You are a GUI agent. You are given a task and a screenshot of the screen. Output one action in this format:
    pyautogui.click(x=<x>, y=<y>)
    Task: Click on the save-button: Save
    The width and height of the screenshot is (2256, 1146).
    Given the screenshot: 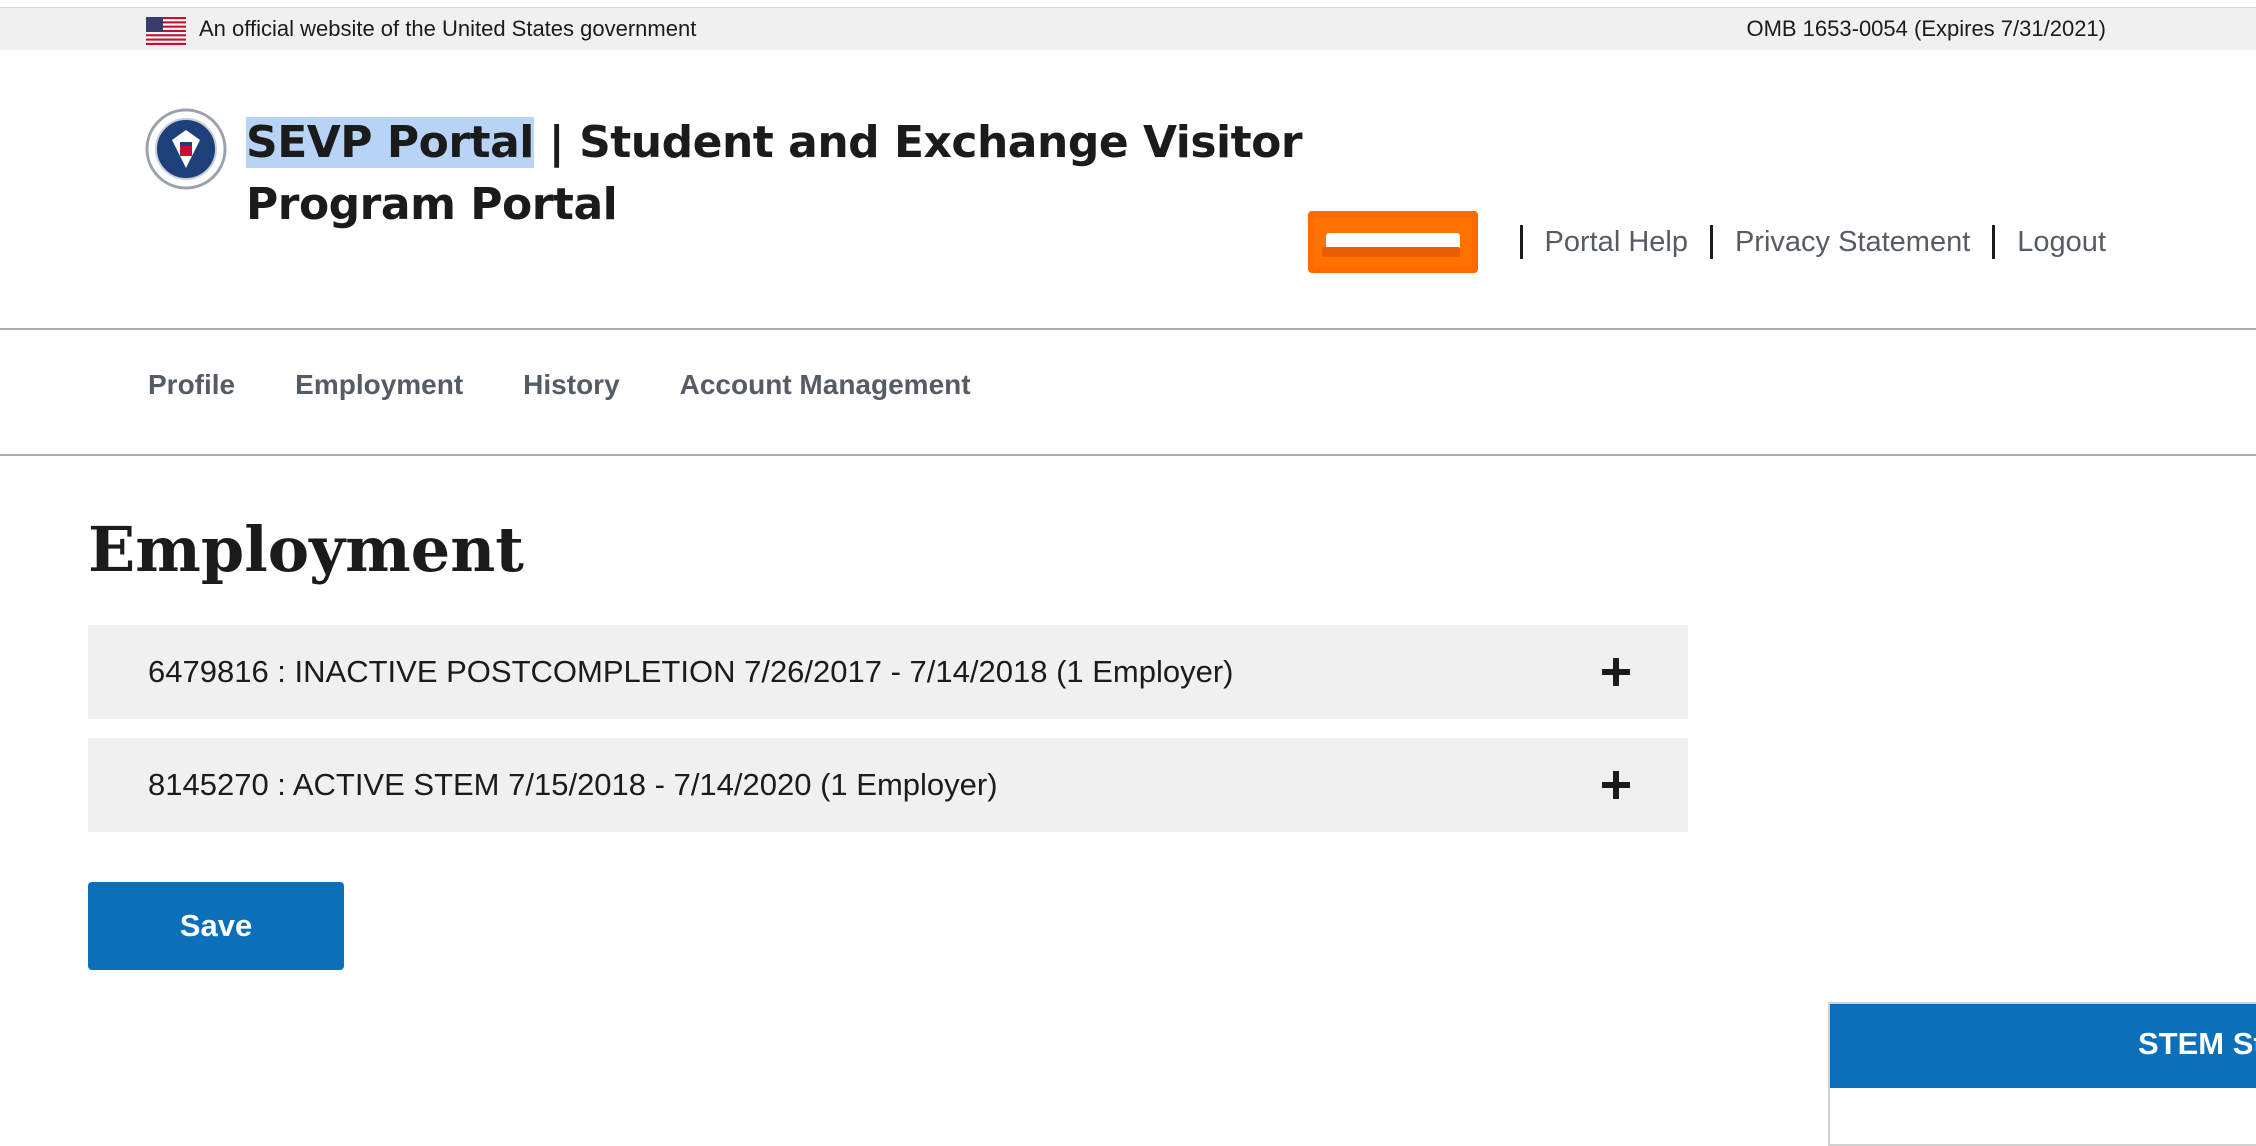 What is the action you would take?
    pyautogui.click(x=216, y=926)
    